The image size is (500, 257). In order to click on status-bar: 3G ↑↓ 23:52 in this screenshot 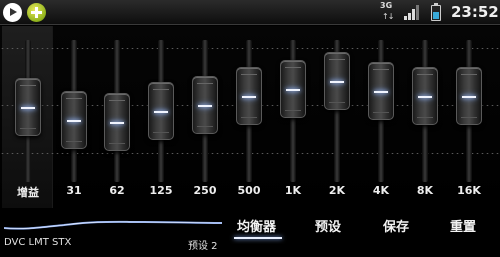, I will do `click(250, 12)`.